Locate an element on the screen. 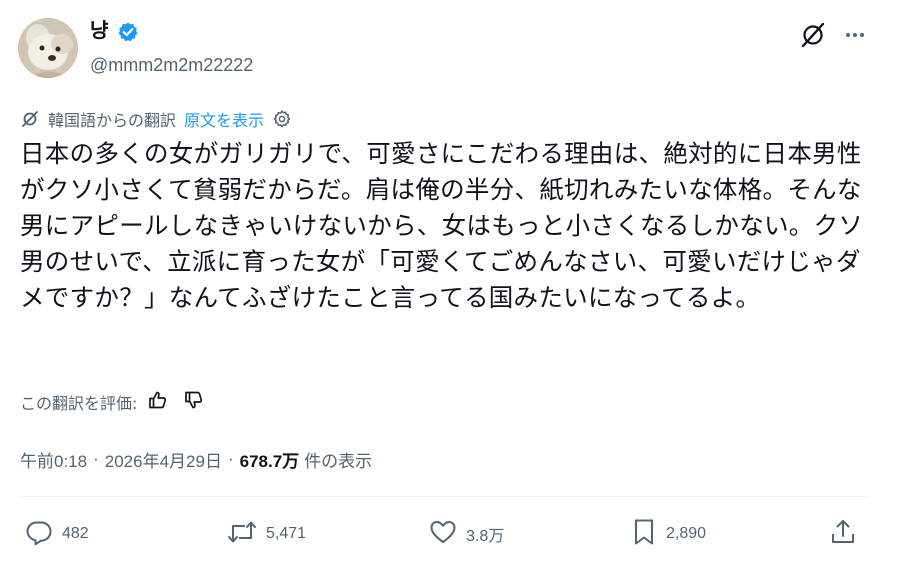 The height and width of the screenshot is (565, 904). rate-translation-row: この翻訳を評価: is located at coordinates (112, 402).